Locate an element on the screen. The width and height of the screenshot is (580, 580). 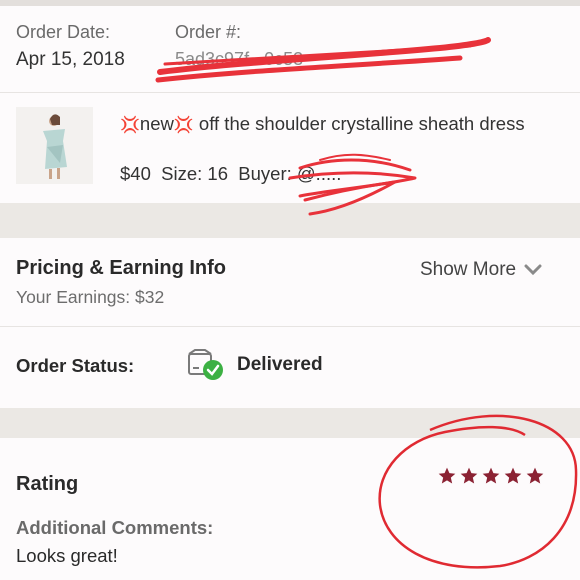
rating-label: Rating is located at coordinates (47, 484).